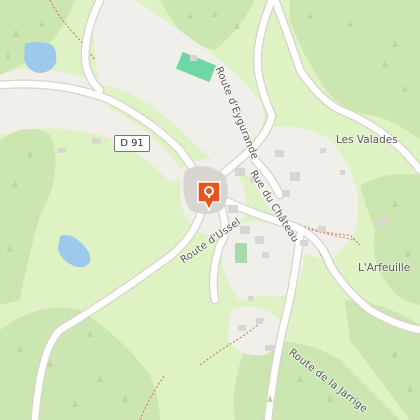 This screenshot has width=420, height=420. What do you see at coordinates (384, 268) in the screenshot?
I see `place-larfeuille: L'Arfeuille` at bounding box center [384, 268].